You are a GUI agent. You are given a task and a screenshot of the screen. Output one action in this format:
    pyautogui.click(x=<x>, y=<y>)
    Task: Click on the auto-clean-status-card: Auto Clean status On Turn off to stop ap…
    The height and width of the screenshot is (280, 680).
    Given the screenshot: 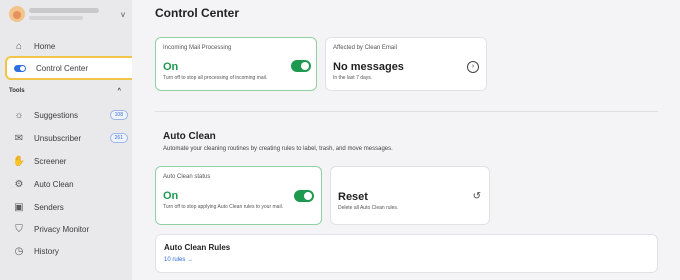 What is the action you would take?
    pyautogui.click(x=238, y=195)
    